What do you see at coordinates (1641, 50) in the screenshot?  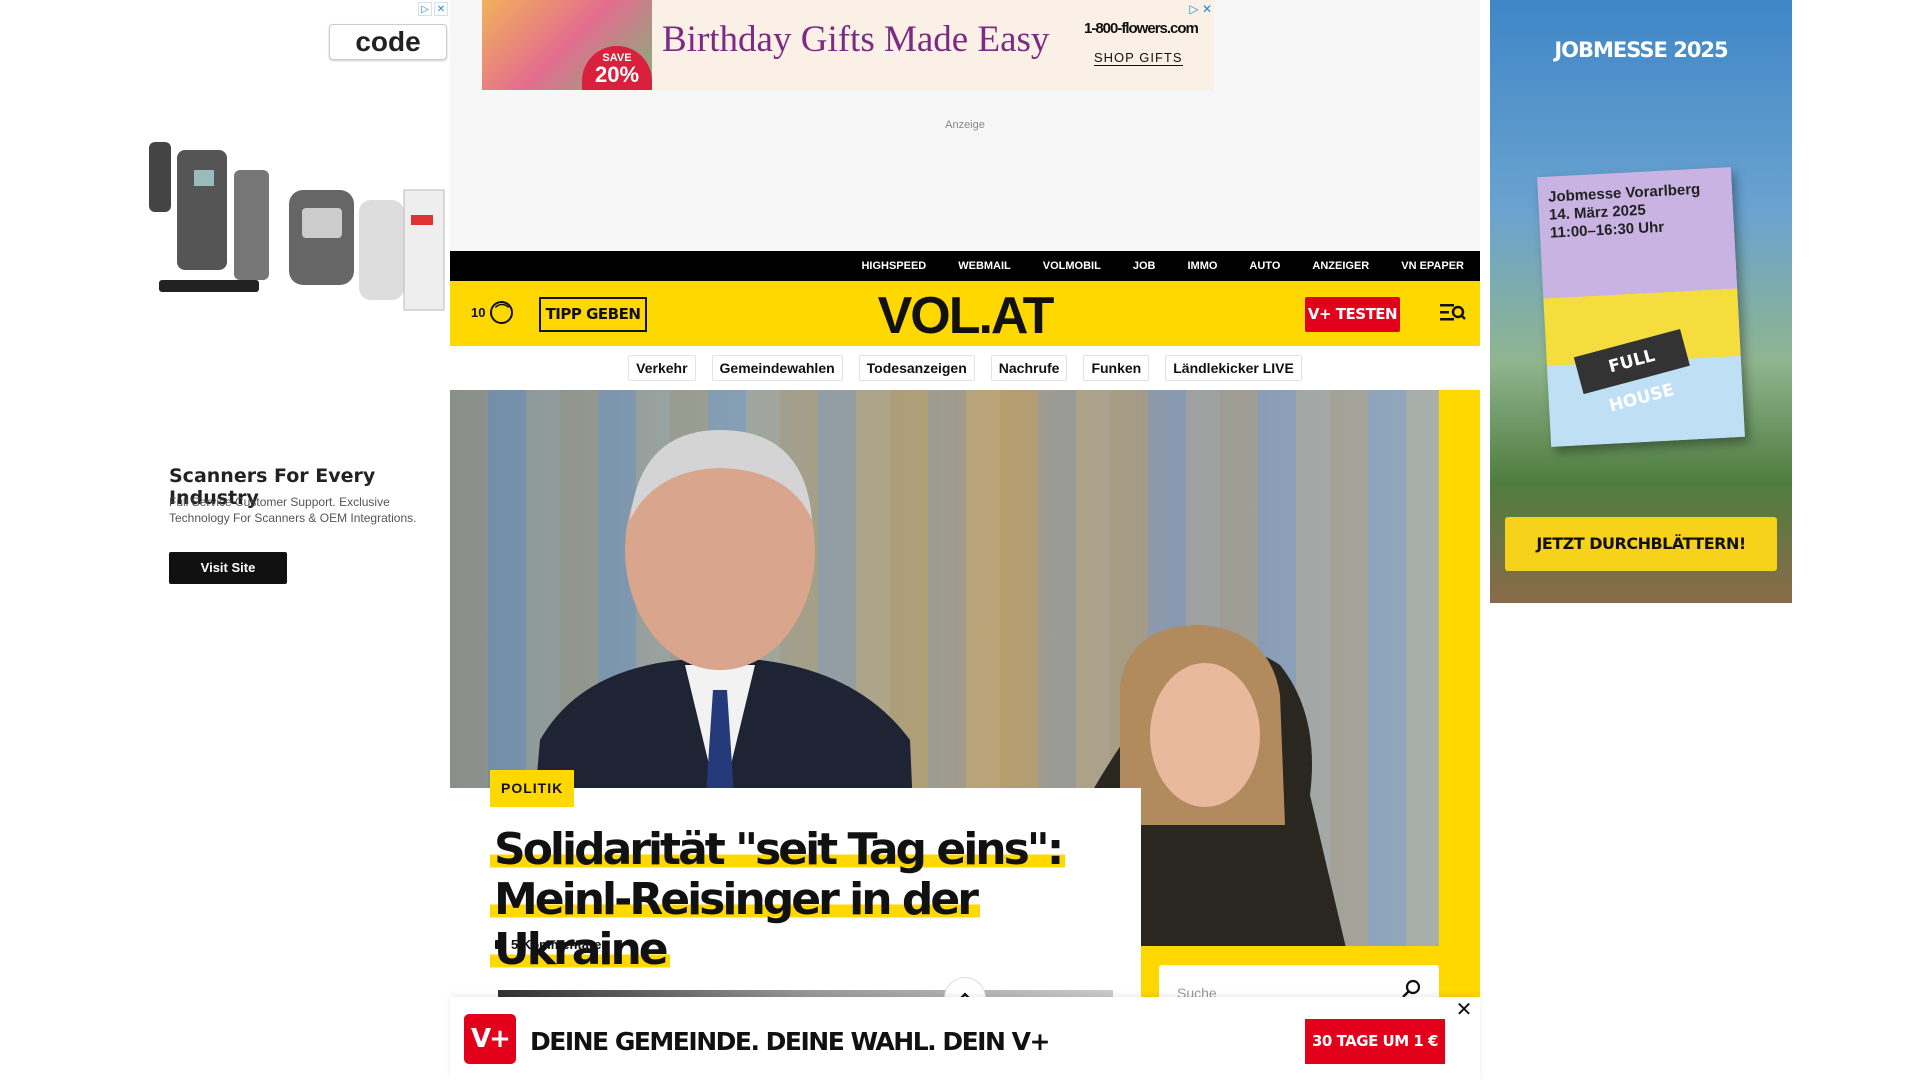 I see `jobmesse-title: JOBMESSE 2025` at bounding box center [1641, 50].